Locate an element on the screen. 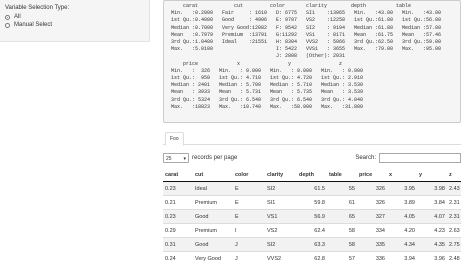  table-cell: 61 is located at coordinates (342, 203).